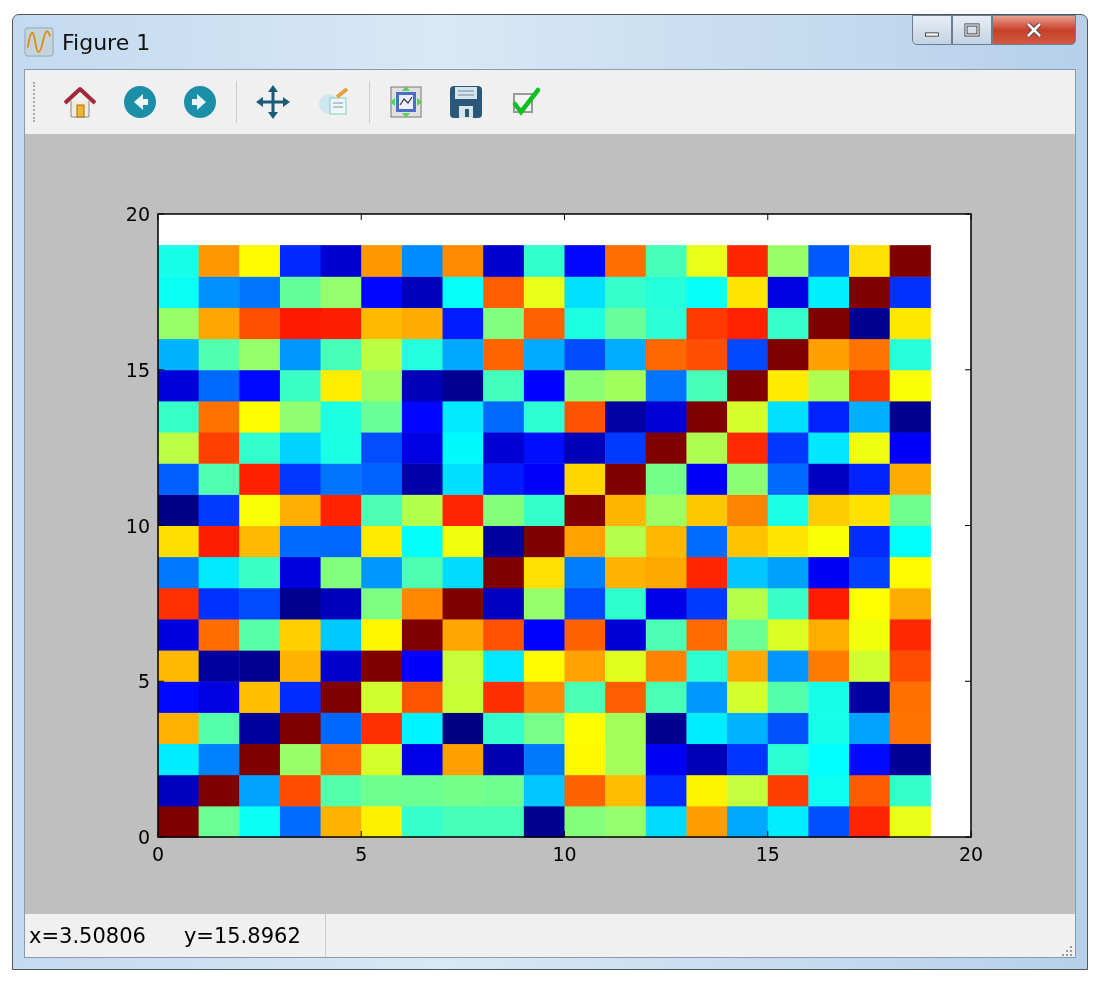 The width and height of the screenshot is (1100, 987). What do you see at coordinates (35, 102) in the screenshot?
I see `toolbar-grip` at bounding box center [35, 102].